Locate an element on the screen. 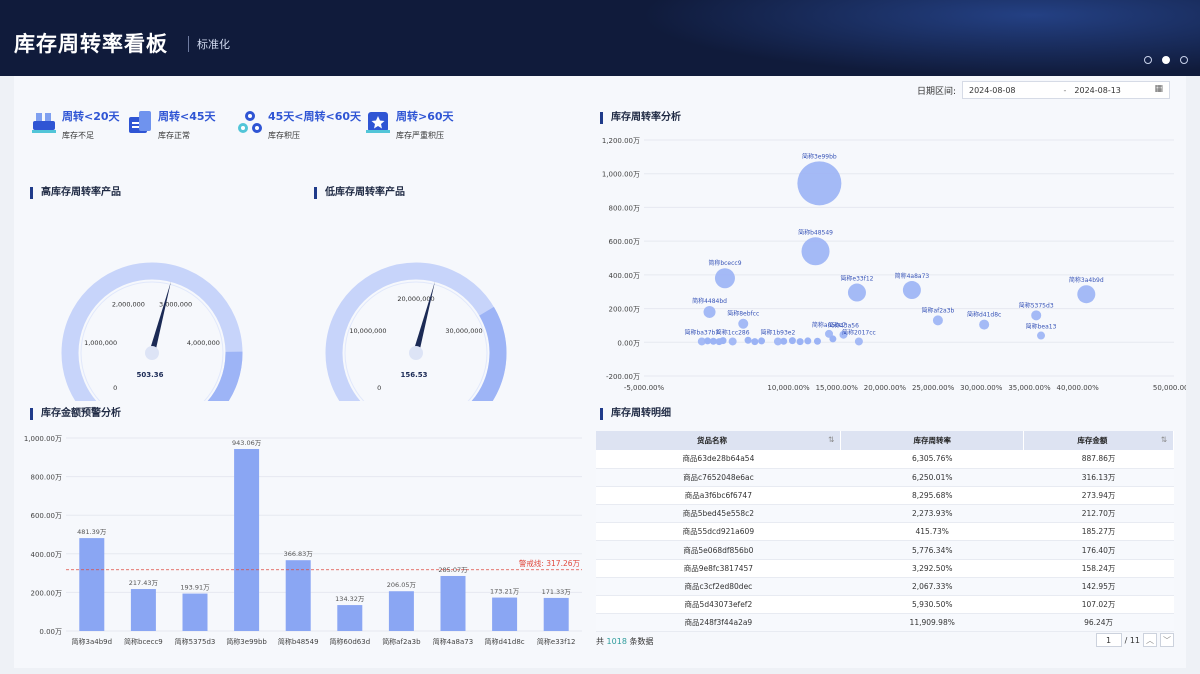 This screenshot has width=1200, height=674. cell-name: 商品55dcd921a609 is located at coordinates (718, 532).